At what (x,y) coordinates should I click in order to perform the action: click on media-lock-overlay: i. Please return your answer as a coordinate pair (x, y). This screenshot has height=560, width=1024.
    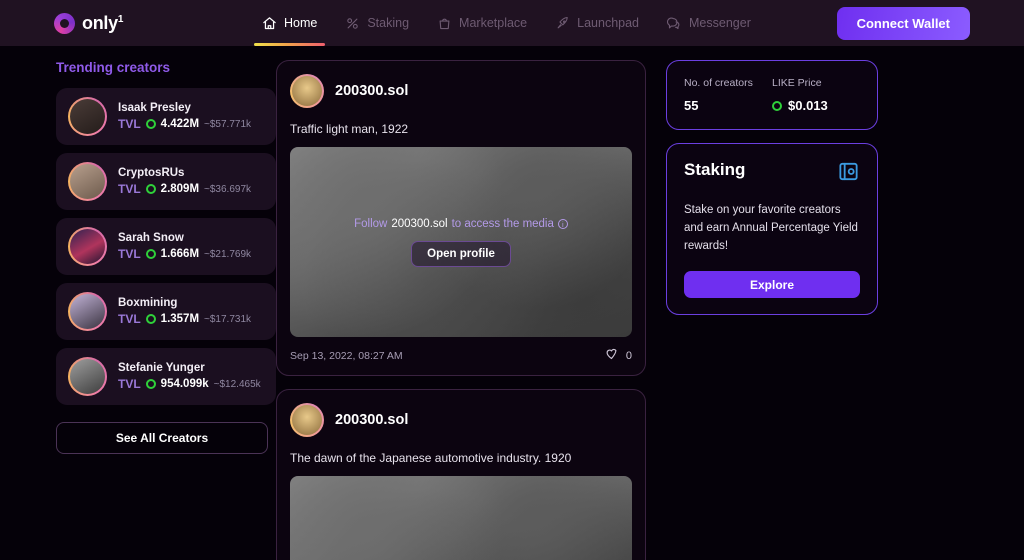
    Looking at the image, I should click on (461, 518).